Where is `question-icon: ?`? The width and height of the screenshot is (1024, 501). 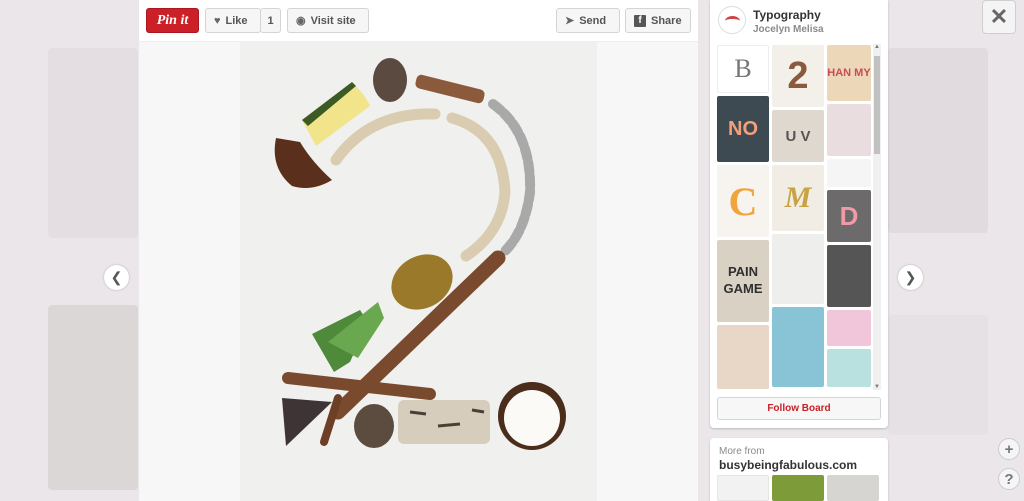 question-icon: ? is located at coordinates (1009, 479).